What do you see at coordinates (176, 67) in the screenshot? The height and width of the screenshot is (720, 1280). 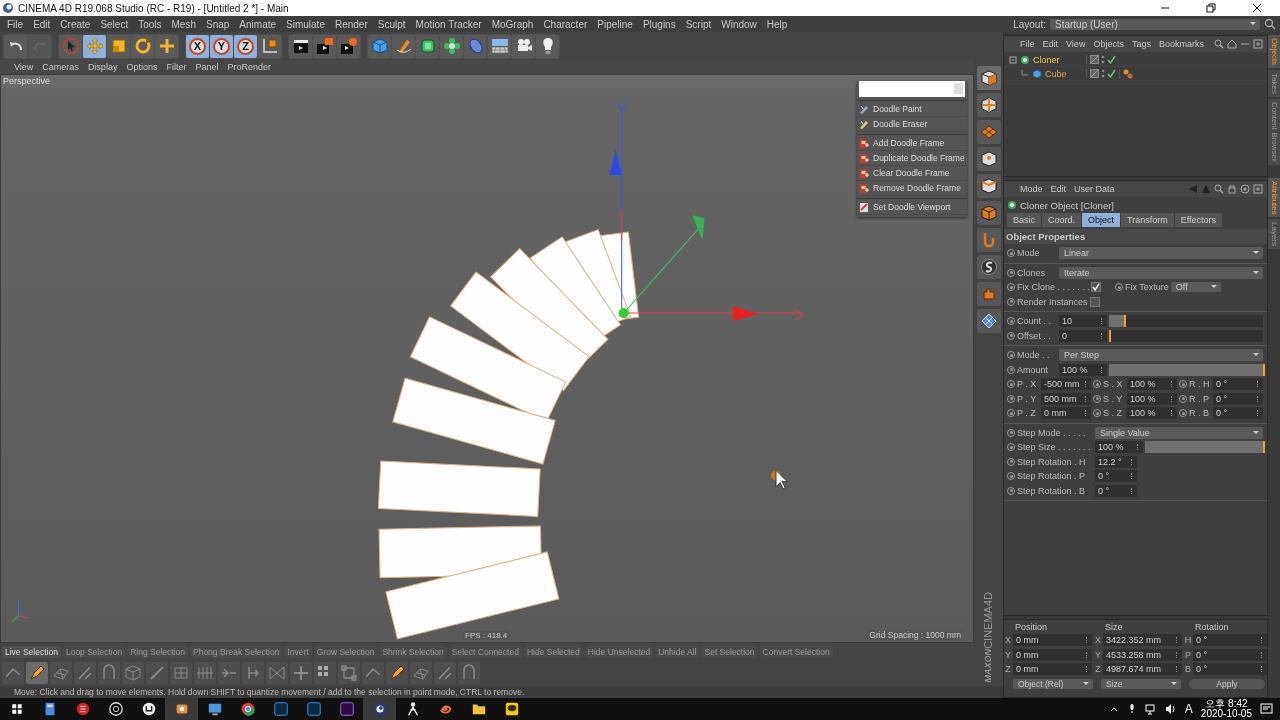 I see `viewport-menu-item: Filter` at bounding box center [176, 67].